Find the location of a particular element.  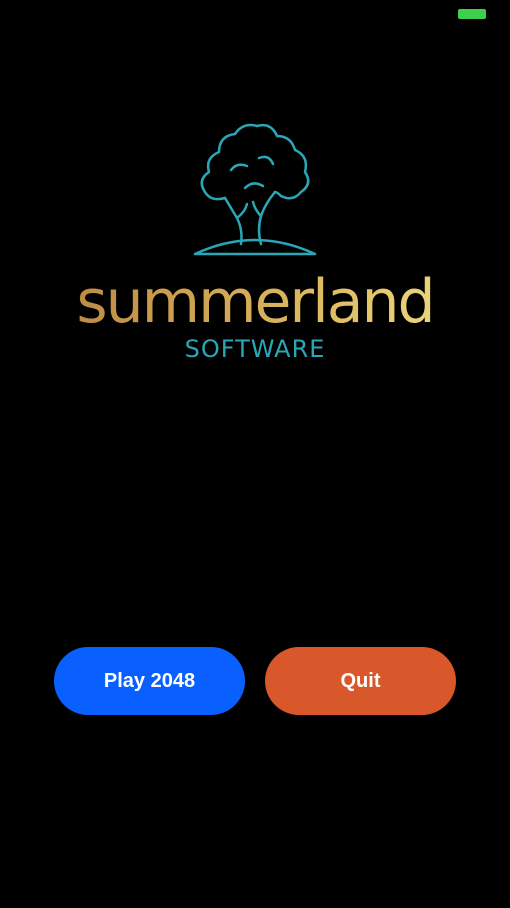

battery-icon is located at coordinates (472, 14).